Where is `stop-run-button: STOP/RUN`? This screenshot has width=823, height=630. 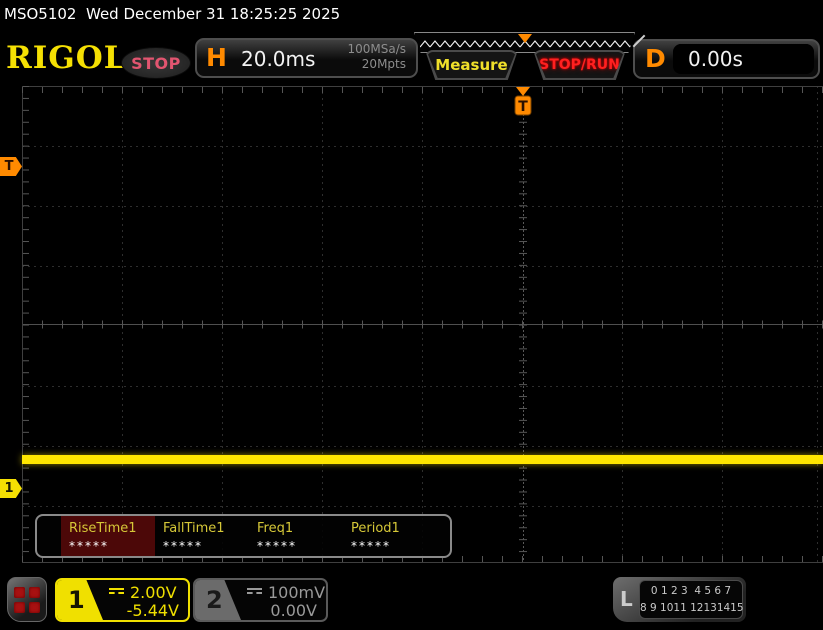 stop-run-button: STOP/RUN is located at coordinates (579, 65).